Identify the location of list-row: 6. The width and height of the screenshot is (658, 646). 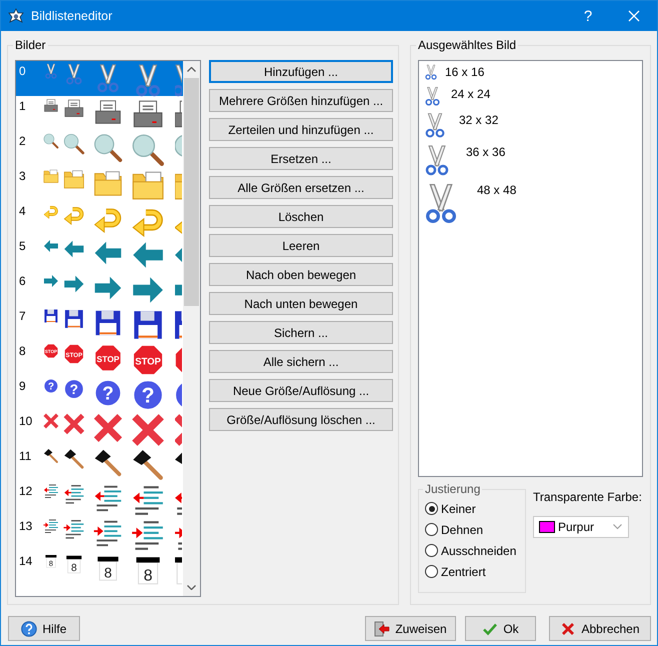
(99, 288).